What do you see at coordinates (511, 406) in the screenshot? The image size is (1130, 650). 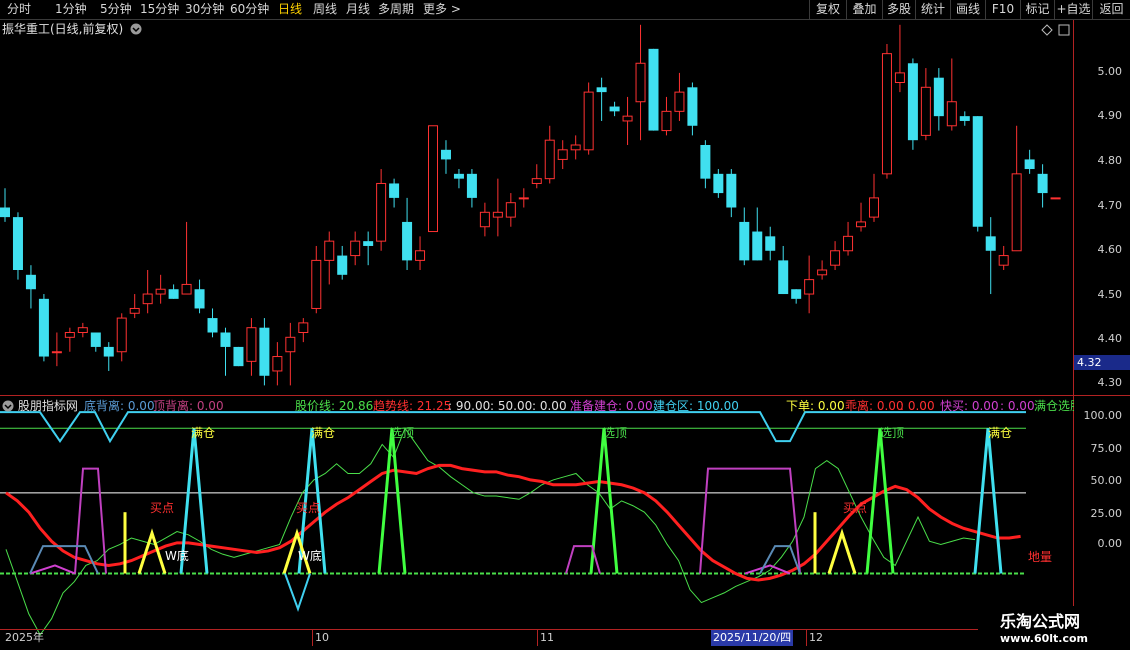 I see `ind-item-50: : 50.00` at bounding box center [511, 406].